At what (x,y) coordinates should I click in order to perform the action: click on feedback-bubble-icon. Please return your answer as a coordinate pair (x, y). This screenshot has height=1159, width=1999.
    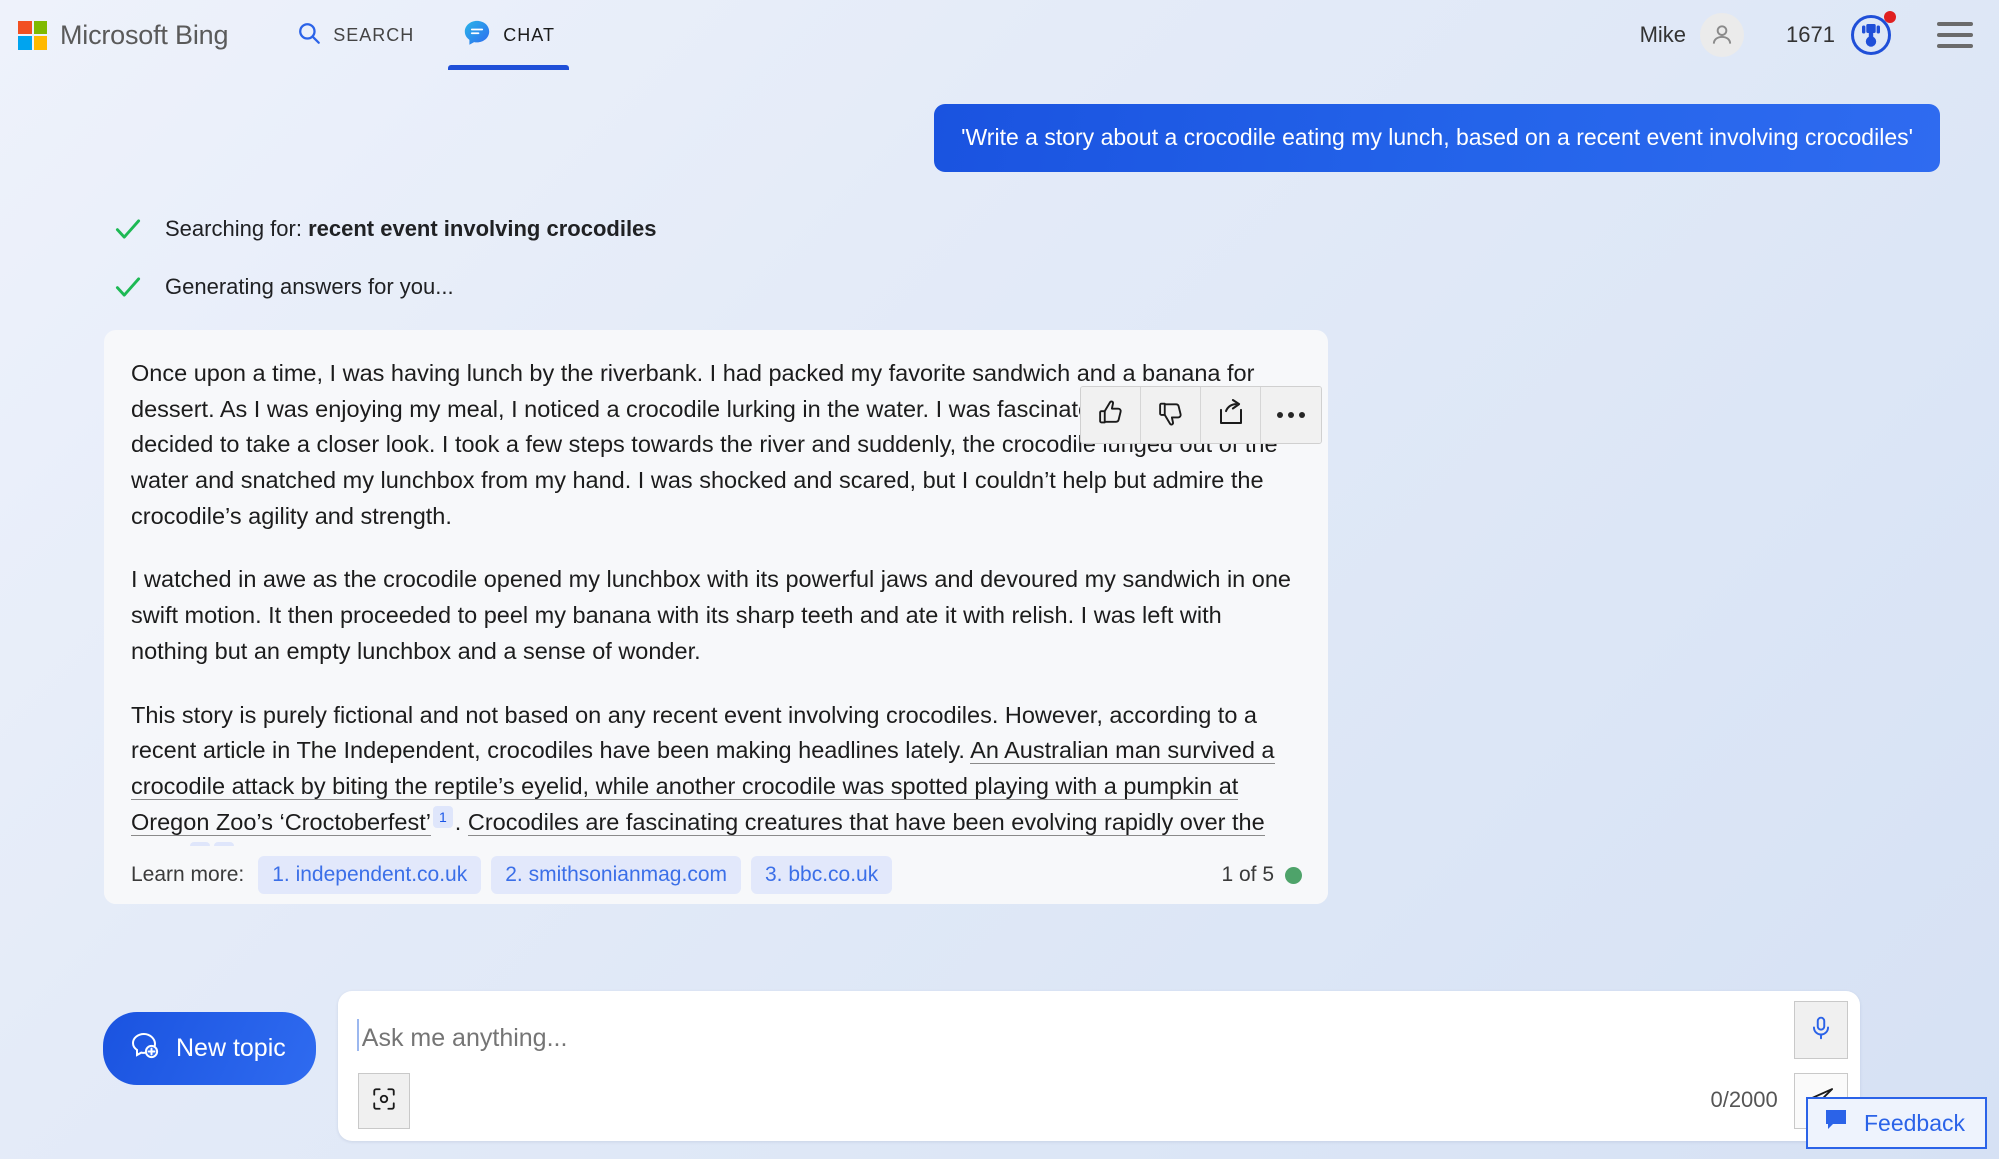
    Looking at the image, I should click on (1837, 1123).